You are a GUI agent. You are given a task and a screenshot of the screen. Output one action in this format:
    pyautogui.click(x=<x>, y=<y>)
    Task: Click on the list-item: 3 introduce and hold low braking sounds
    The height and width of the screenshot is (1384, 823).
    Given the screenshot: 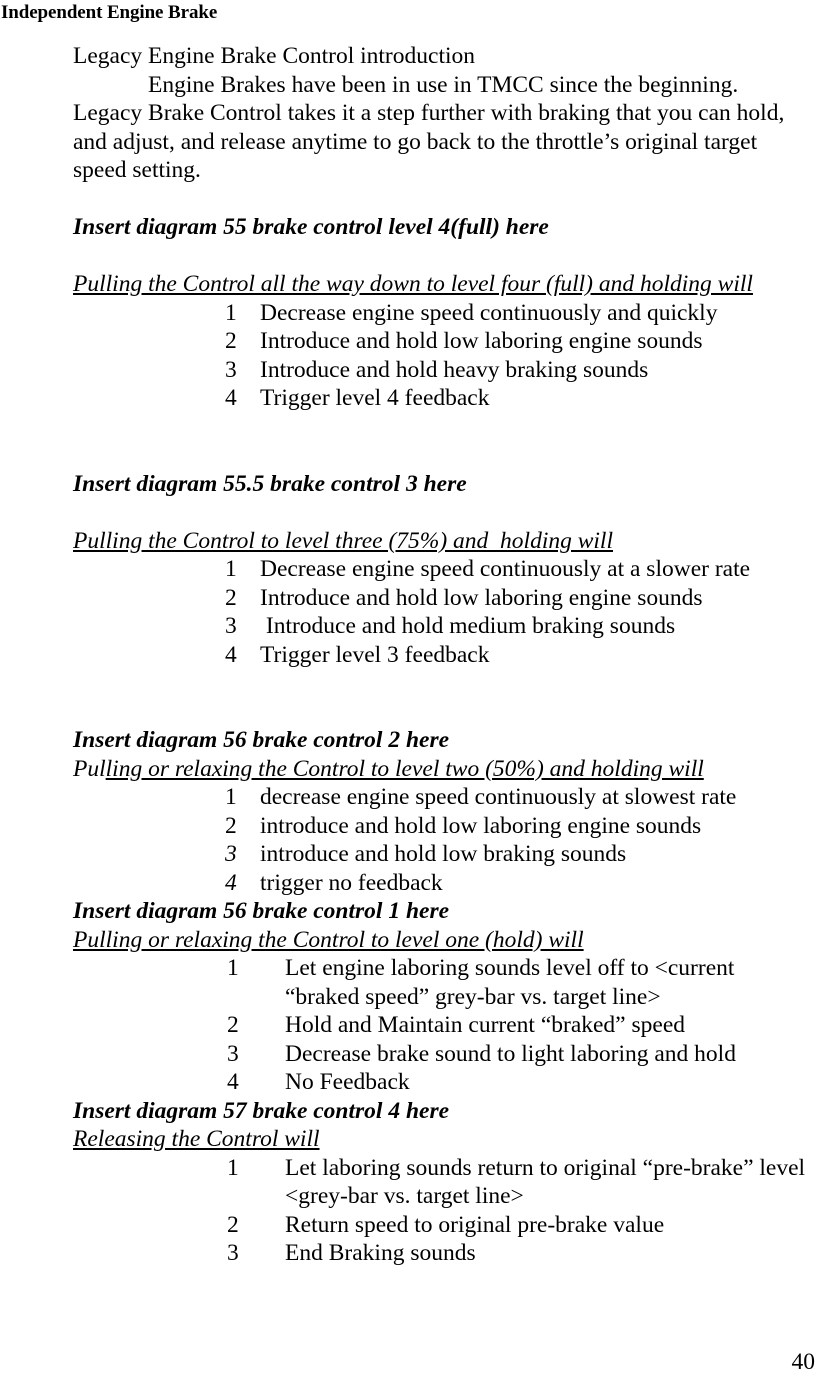 What is the action you would take?
    pyautogui.click(x=440, y=854)
    